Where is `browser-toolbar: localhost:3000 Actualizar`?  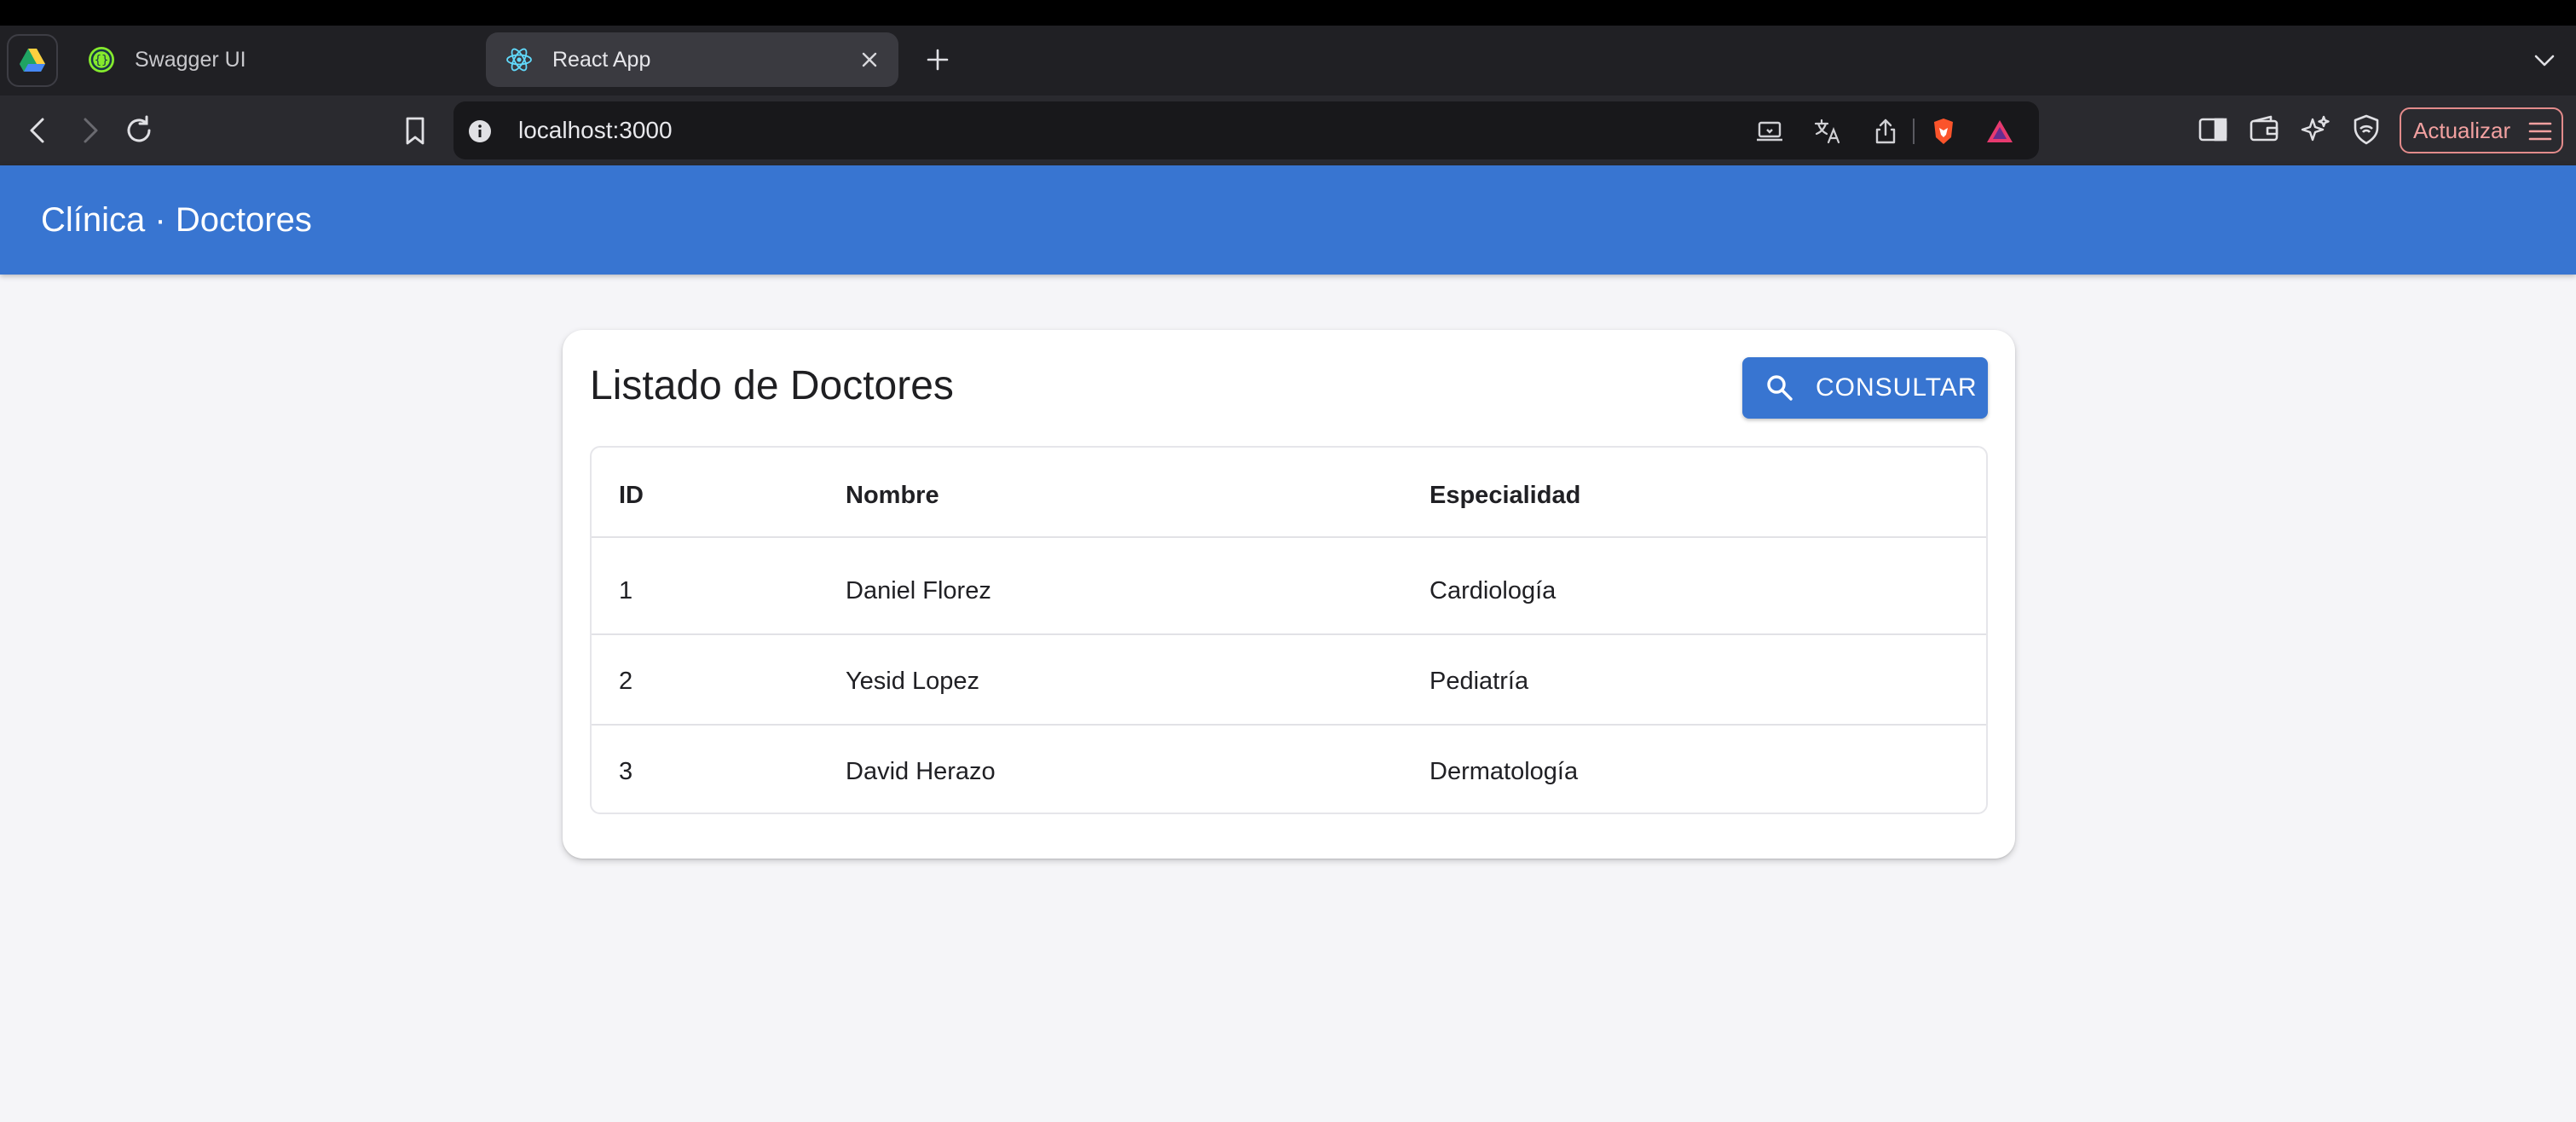
browser-toolbar: localhost:3000 Actualizar is located at coordinates (1288, 130).